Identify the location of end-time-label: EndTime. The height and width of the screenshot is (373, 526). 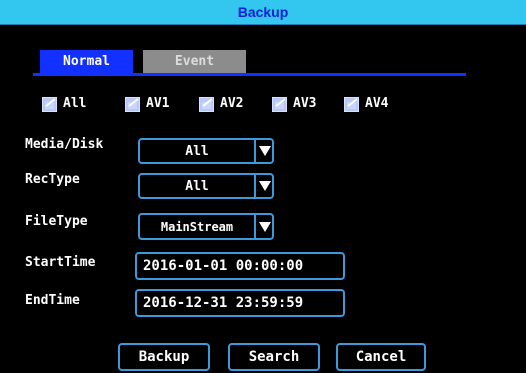
(52, 300).